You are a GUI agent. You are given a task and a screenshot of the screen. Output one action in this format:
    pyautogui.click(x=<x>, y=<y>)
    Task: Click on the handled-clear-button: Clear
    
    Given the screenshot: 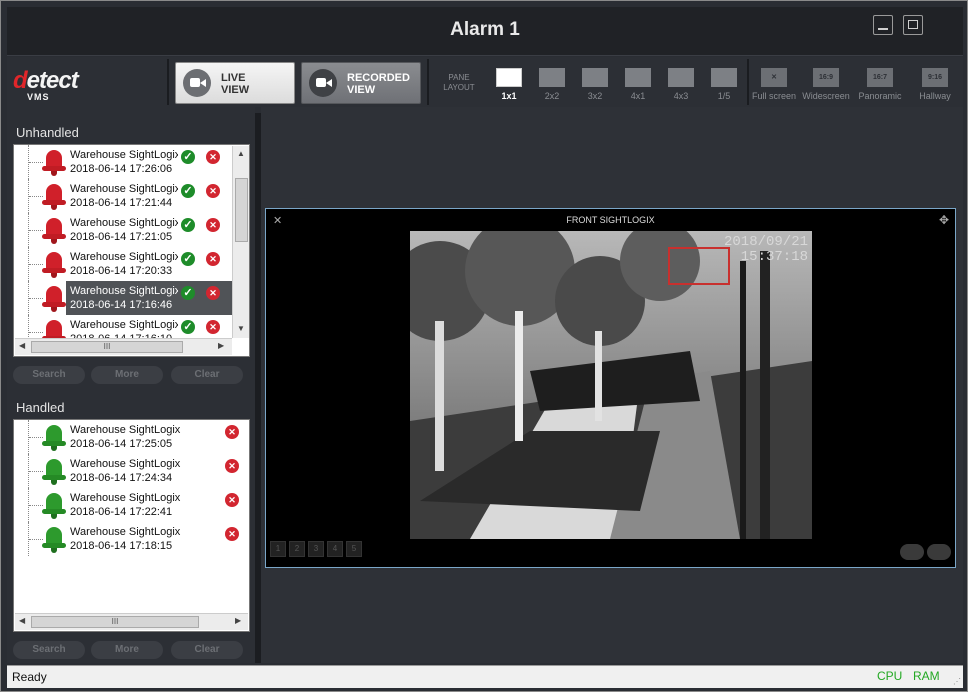 What is the action you would take?
    pyautogui.click(x=207, y=650)
    